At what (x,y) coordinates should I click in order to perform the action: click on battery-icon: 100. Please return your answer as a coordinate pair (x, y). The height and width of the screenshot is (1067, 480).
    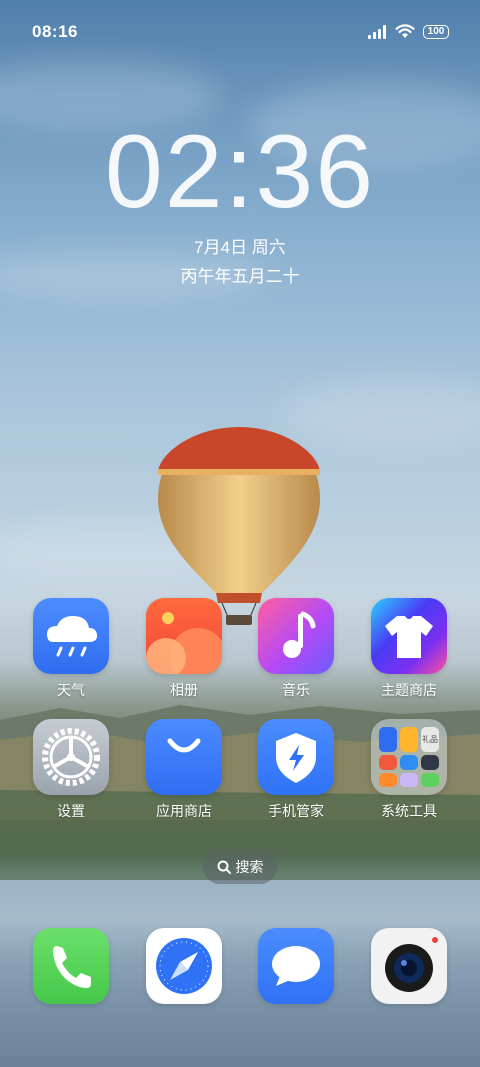
    Looking at the image, I should click on (436, 31).